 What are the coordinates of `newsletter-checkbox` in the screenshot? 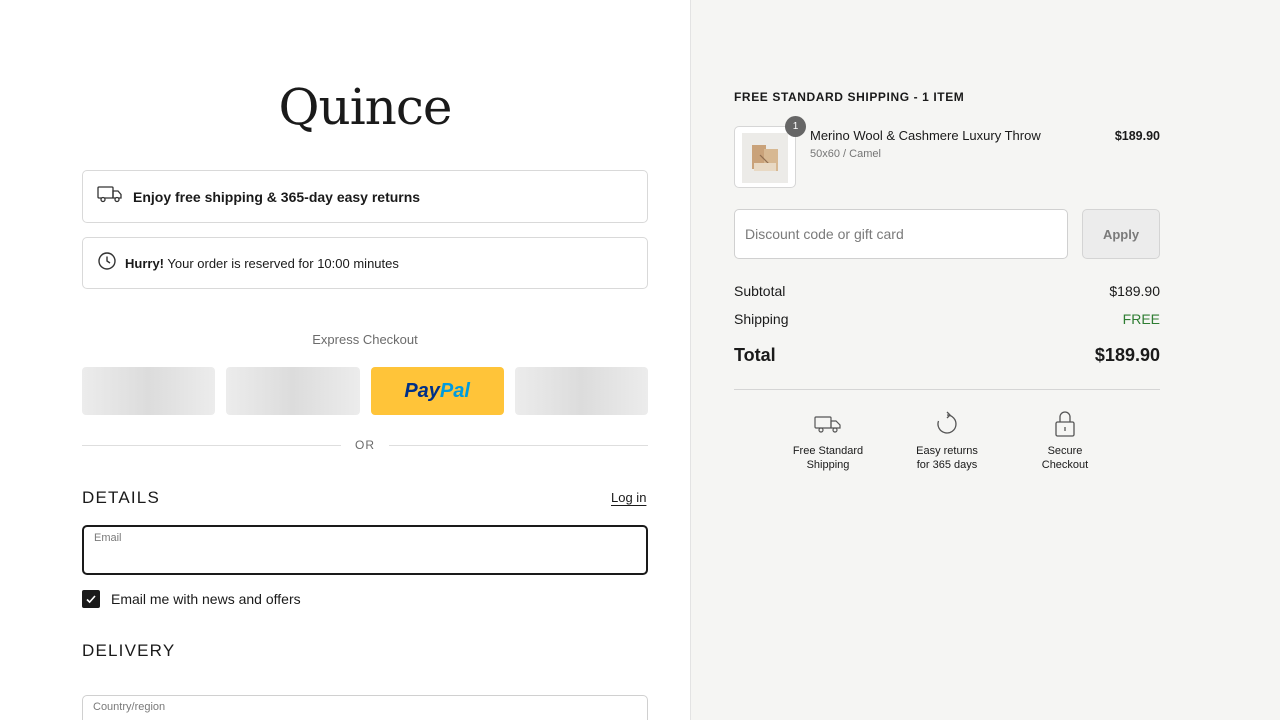 It's located at (91, 599).